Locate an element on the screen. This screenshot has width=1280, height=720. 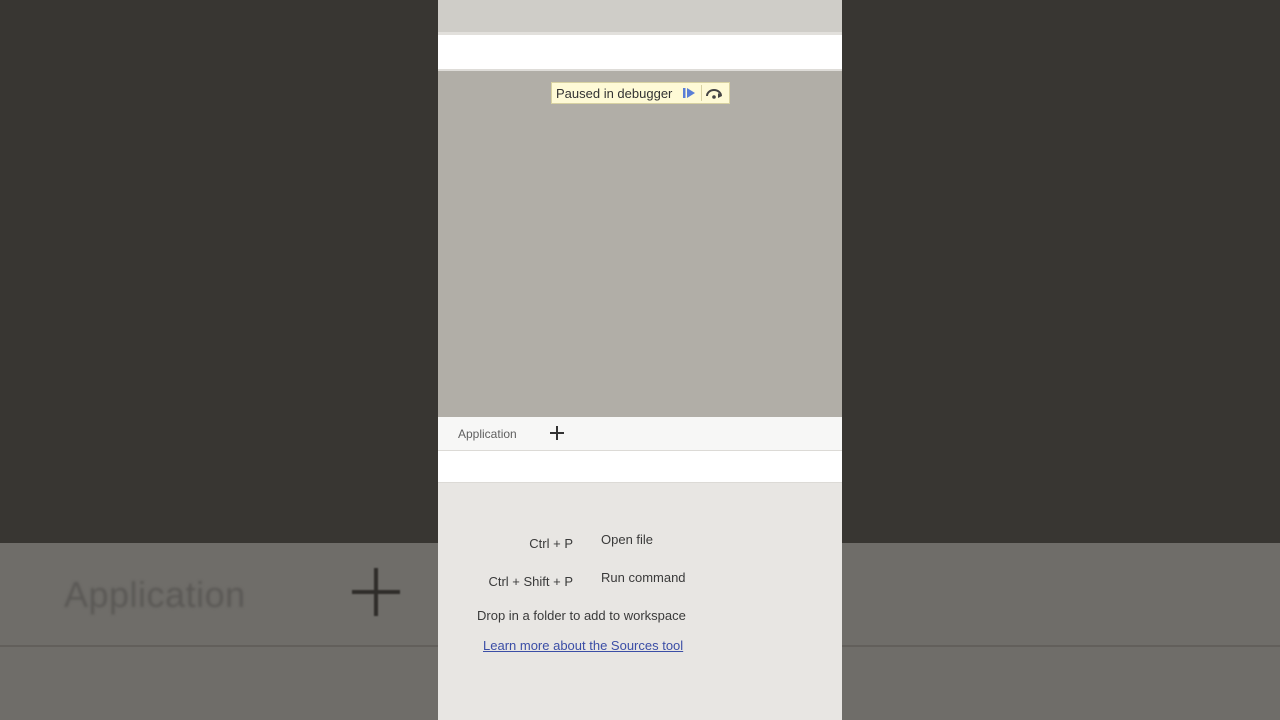
resume-icon is located at coordinates (689, 93).